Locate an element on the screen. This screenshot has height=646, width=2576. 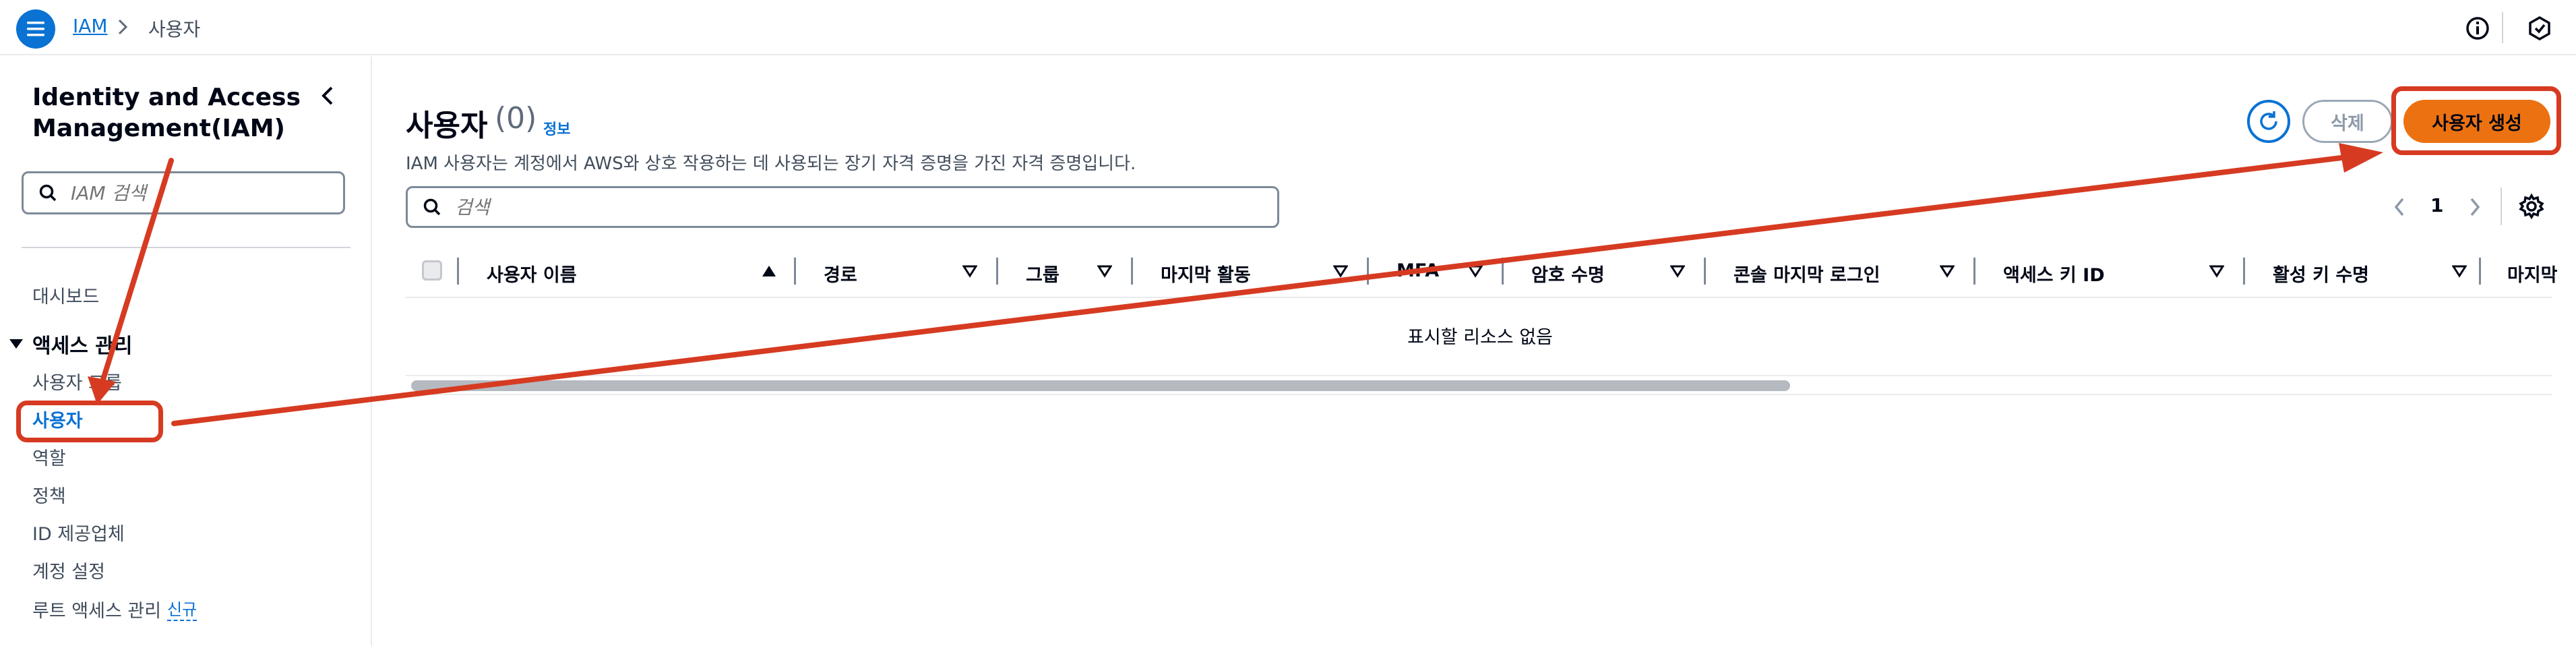
column-header-password-age: 암호 수명 is located at coordinates (1568, 273).